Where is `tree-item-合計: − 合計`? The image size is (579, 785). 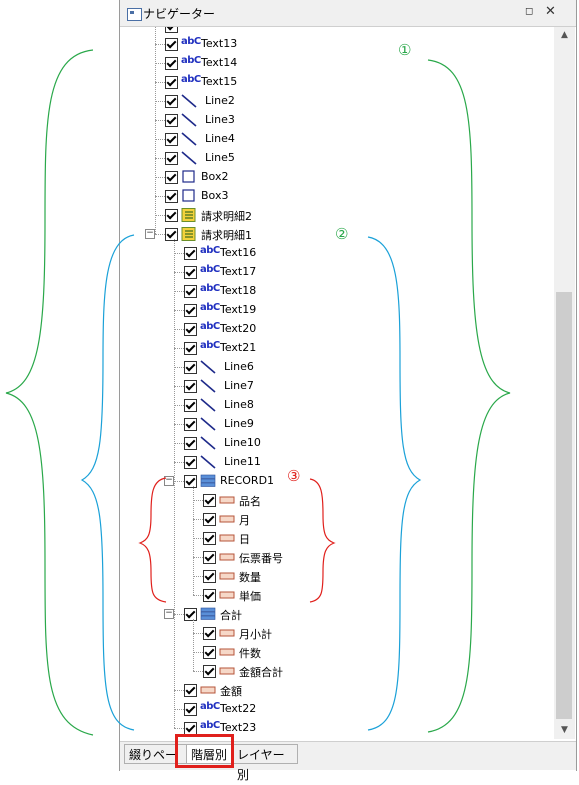 tree-item-合計: − 合計 is located at coordinates (335, 614).